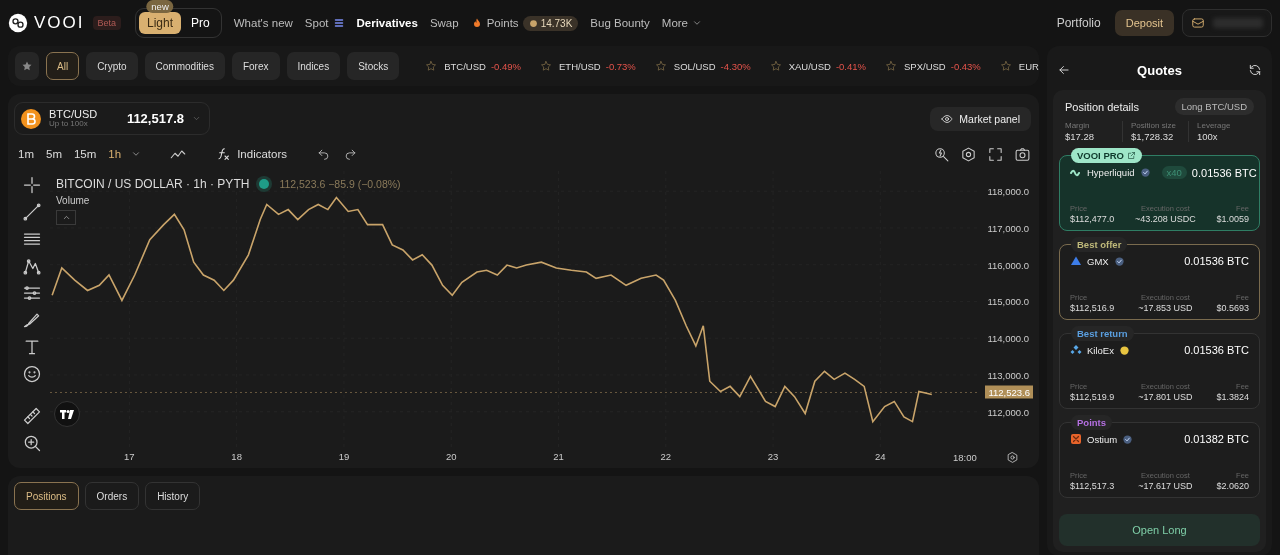  I want to click on quote-tag: VOOI PRO, so click(1106, 155).